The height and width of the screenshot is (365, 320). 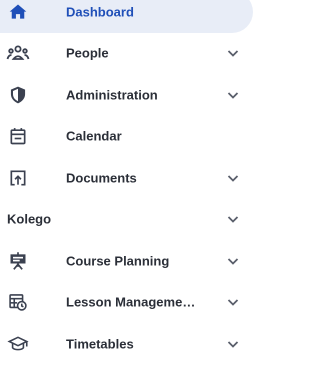 I want to click on sidebar-section-kolego: Kolego, so click(x=126, y=219).